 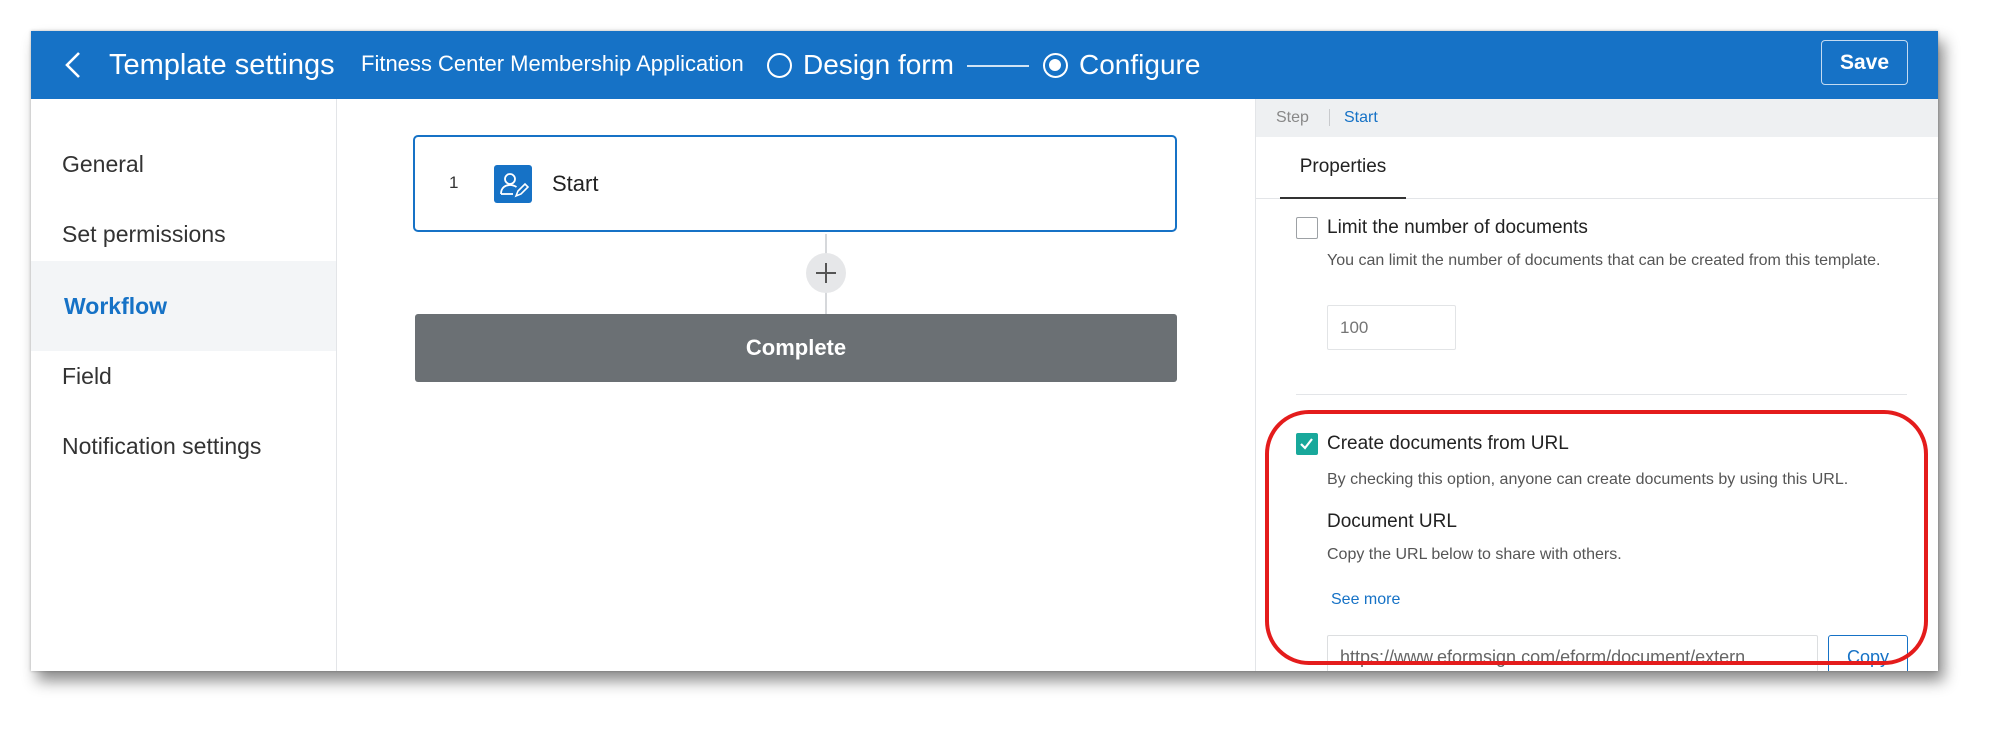 I want to click on limit-number-input, so click(x=1391, y=327).